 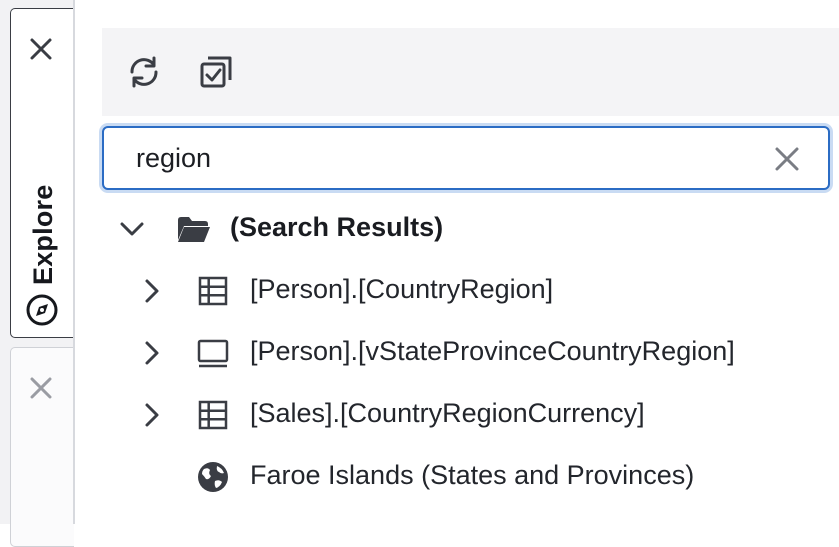 I want to click on tree-label: [Sales].[CountryRegionCurrency], so click(x=447, y=413).